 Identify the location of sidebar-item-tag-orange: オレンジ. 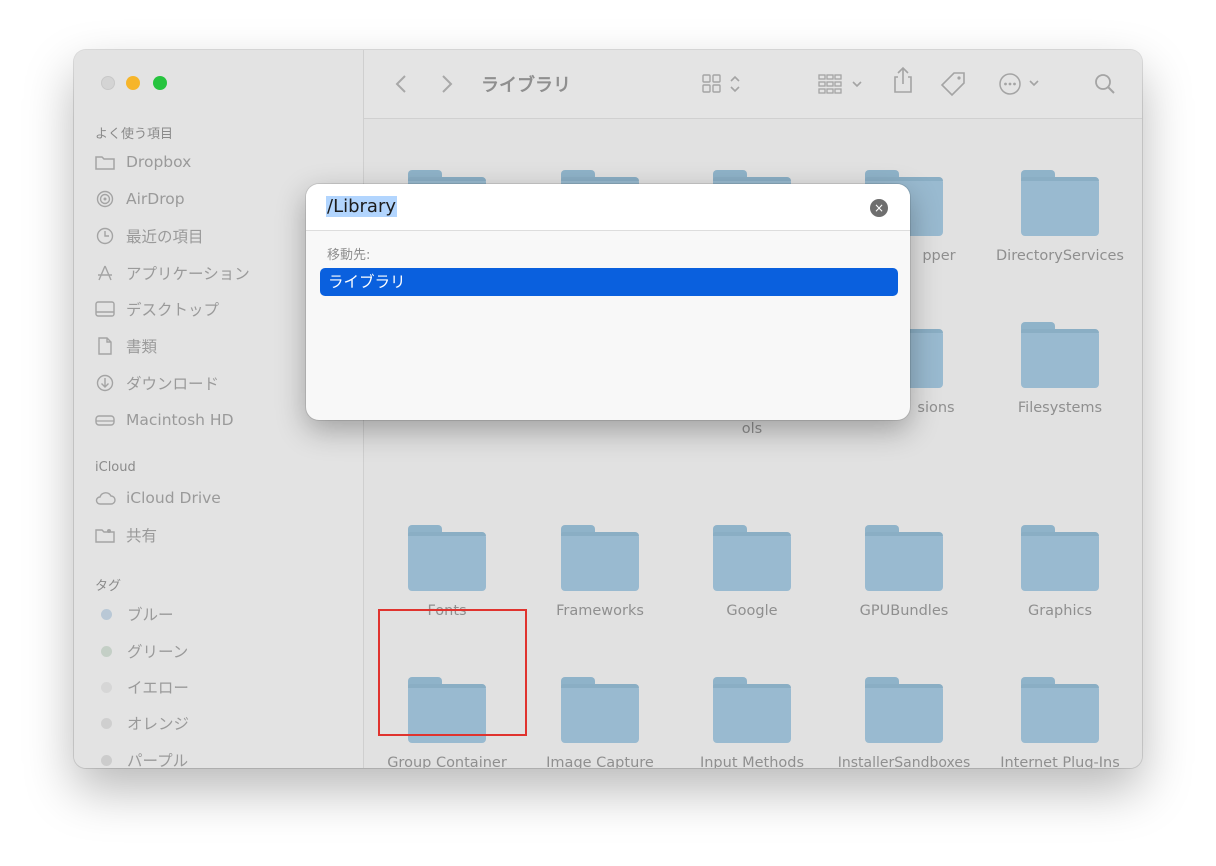
(141, 723).